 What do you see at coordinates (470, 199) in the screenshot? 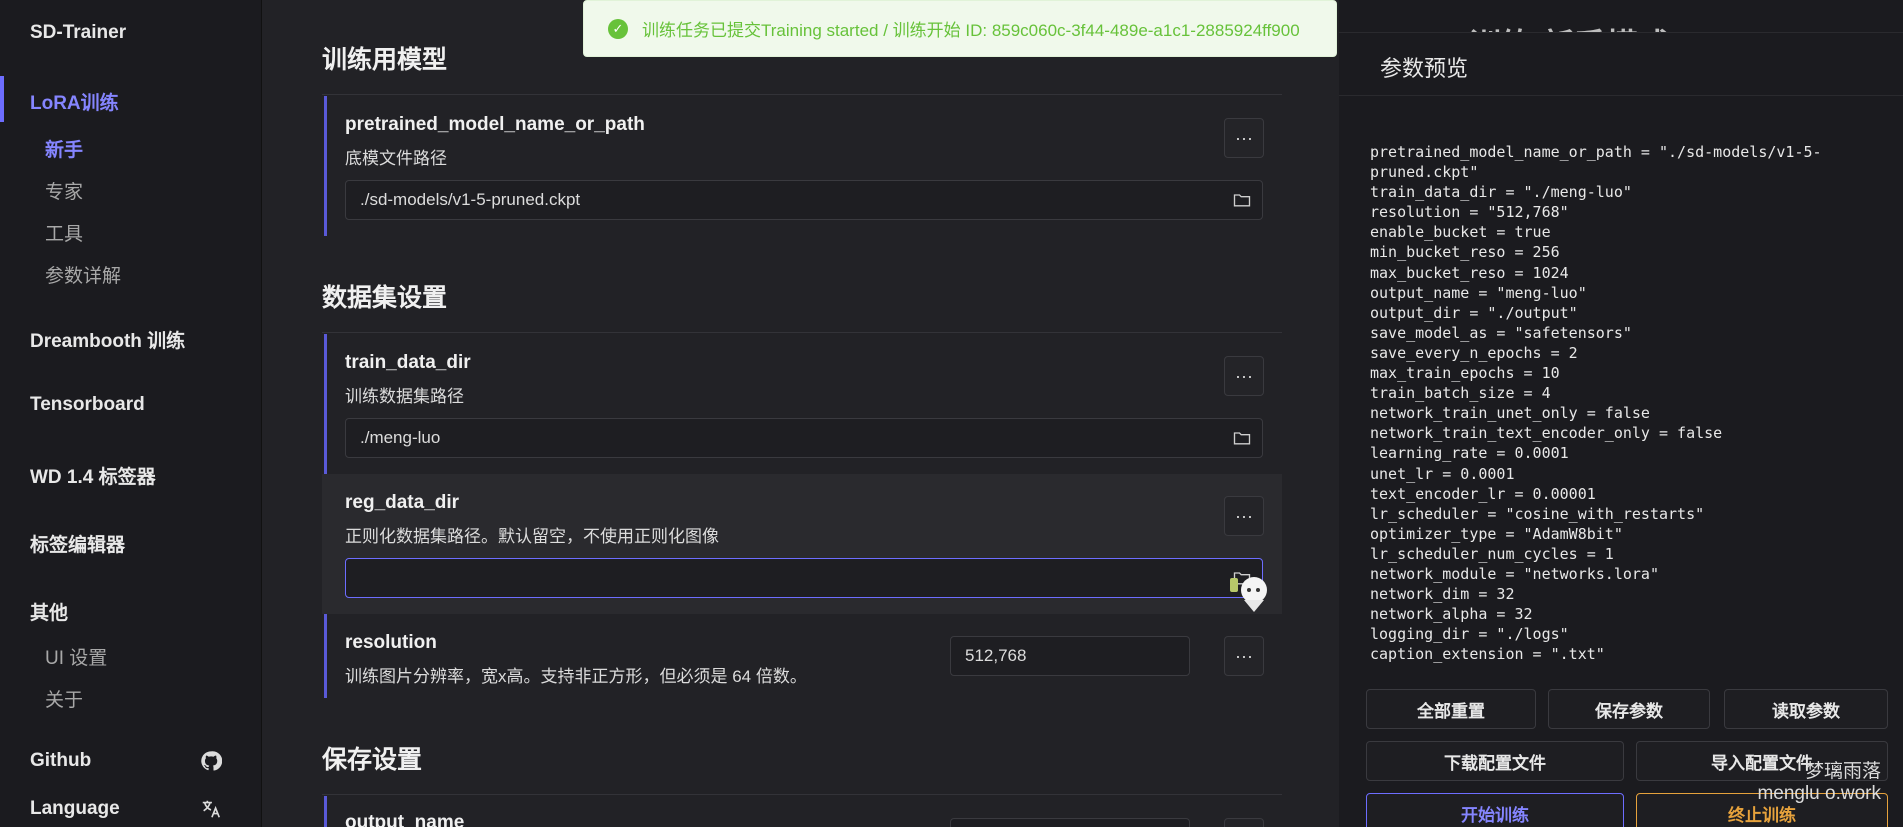
I see `input-value: ./sd-models/v1-5-pruned.ckpt` at bounding box center [470, 199].